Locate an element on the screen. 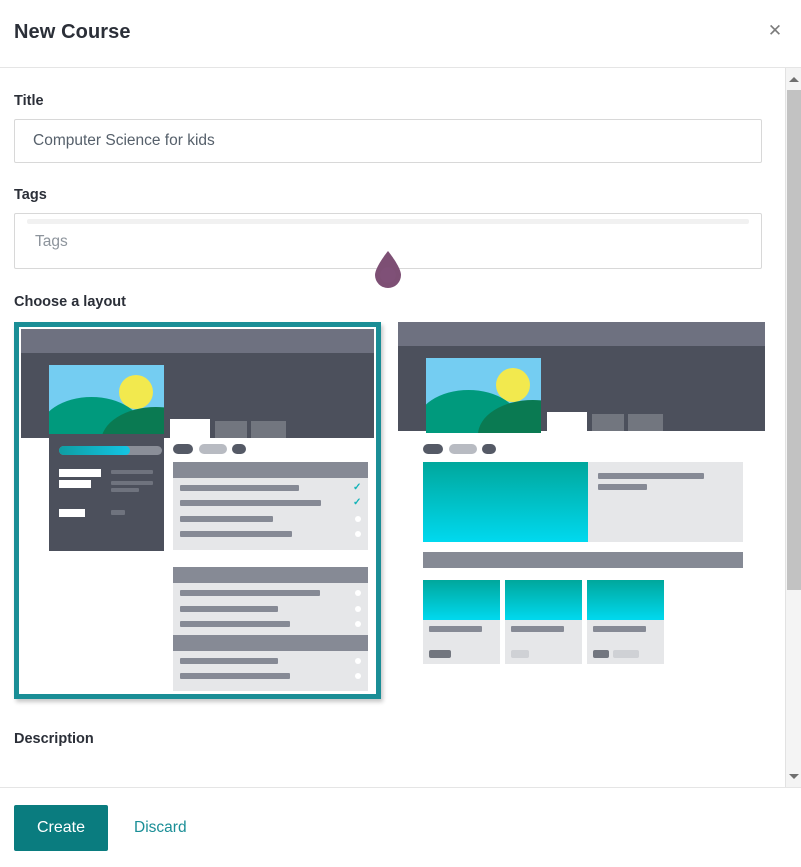 This screenshot has height=867, width=801. tags-placeholder: Tags is located at coordinates (51, 241).